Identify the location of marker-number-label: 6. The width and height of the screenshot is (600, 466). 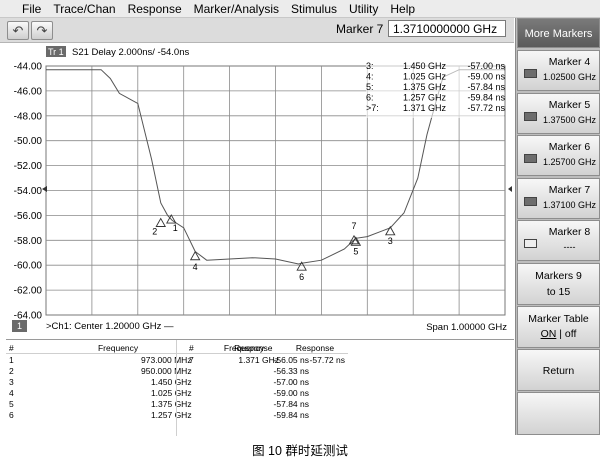
(301, 277).